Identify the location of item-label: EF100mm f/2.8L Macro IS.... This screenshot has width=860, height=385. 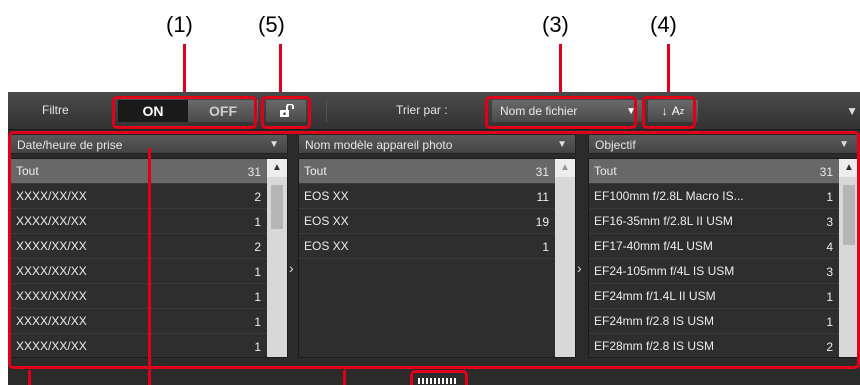
(669, 196).